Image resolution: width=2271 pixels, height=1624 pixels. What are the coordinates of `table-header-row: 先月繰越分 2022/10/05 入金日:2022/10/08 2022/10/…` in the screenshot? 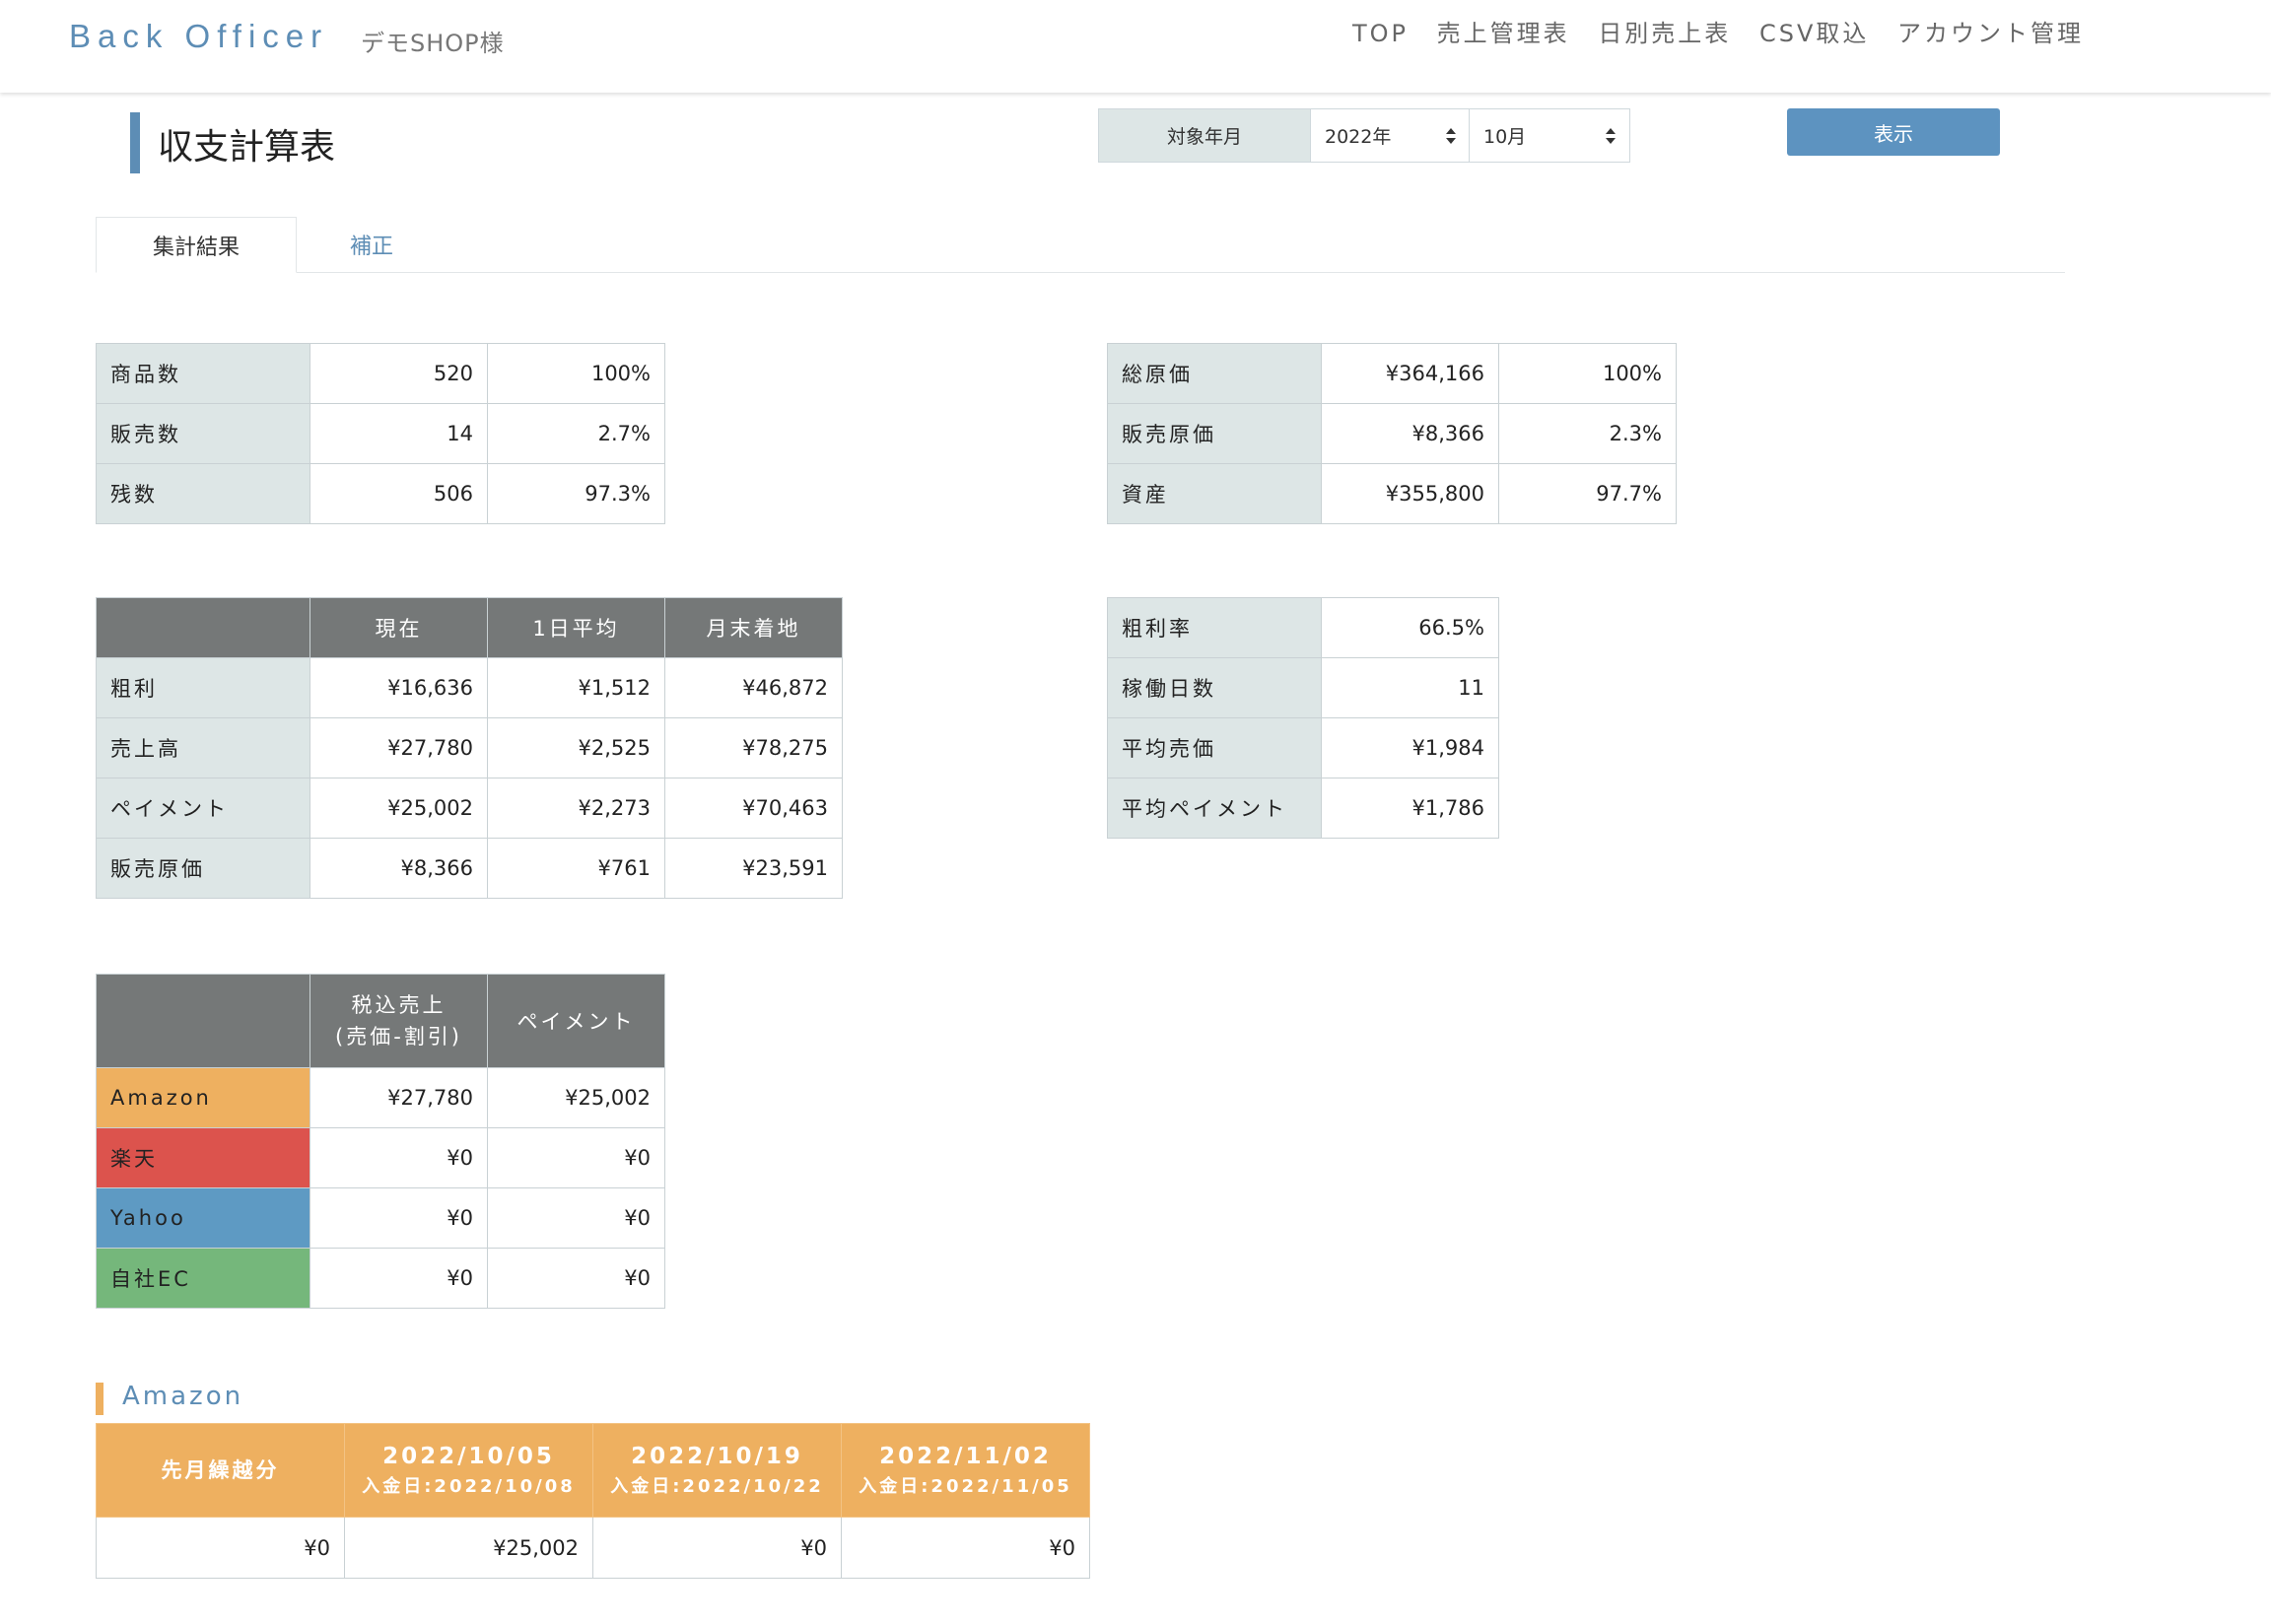 It's located at (593, 1471).